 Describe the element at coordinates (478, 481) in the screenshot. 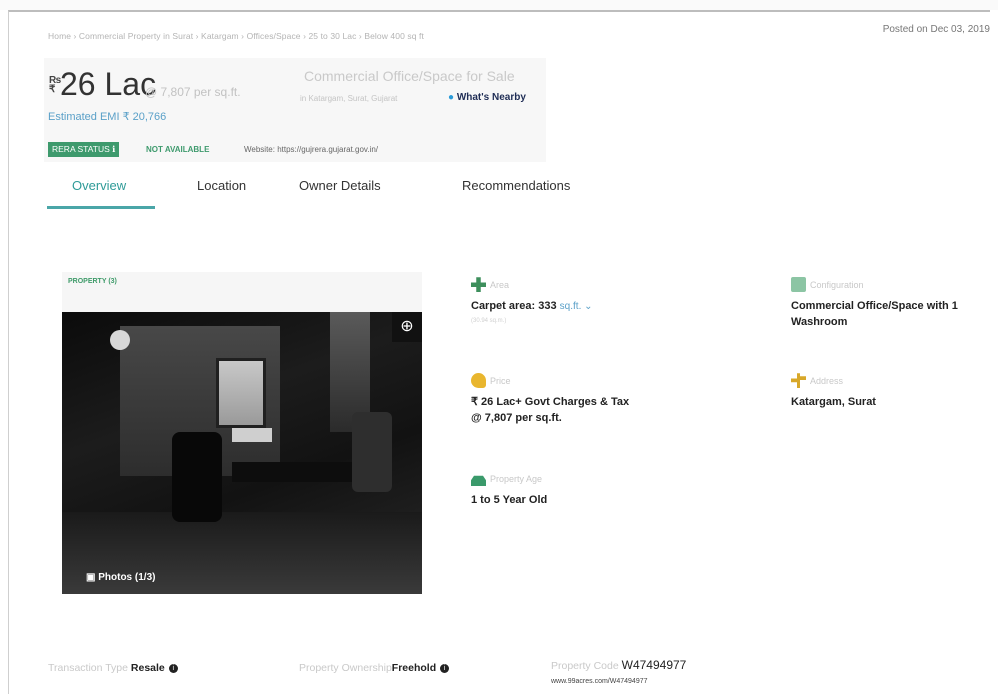

I see `building-icon` at that location.